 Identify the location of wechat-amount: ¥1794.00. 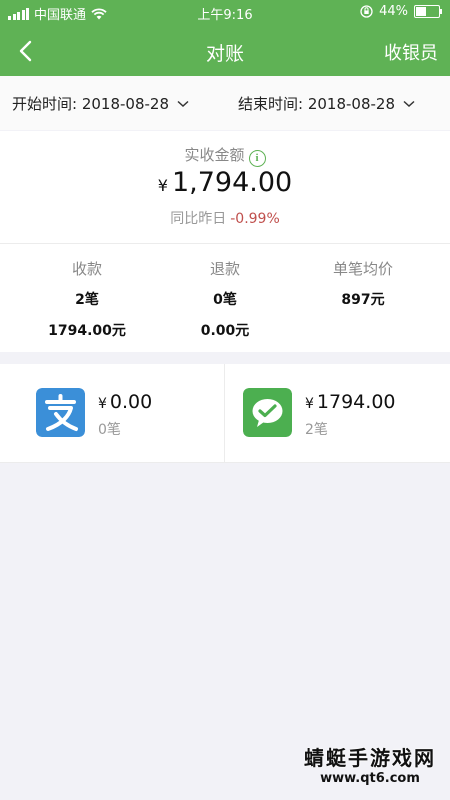
(350, 402).